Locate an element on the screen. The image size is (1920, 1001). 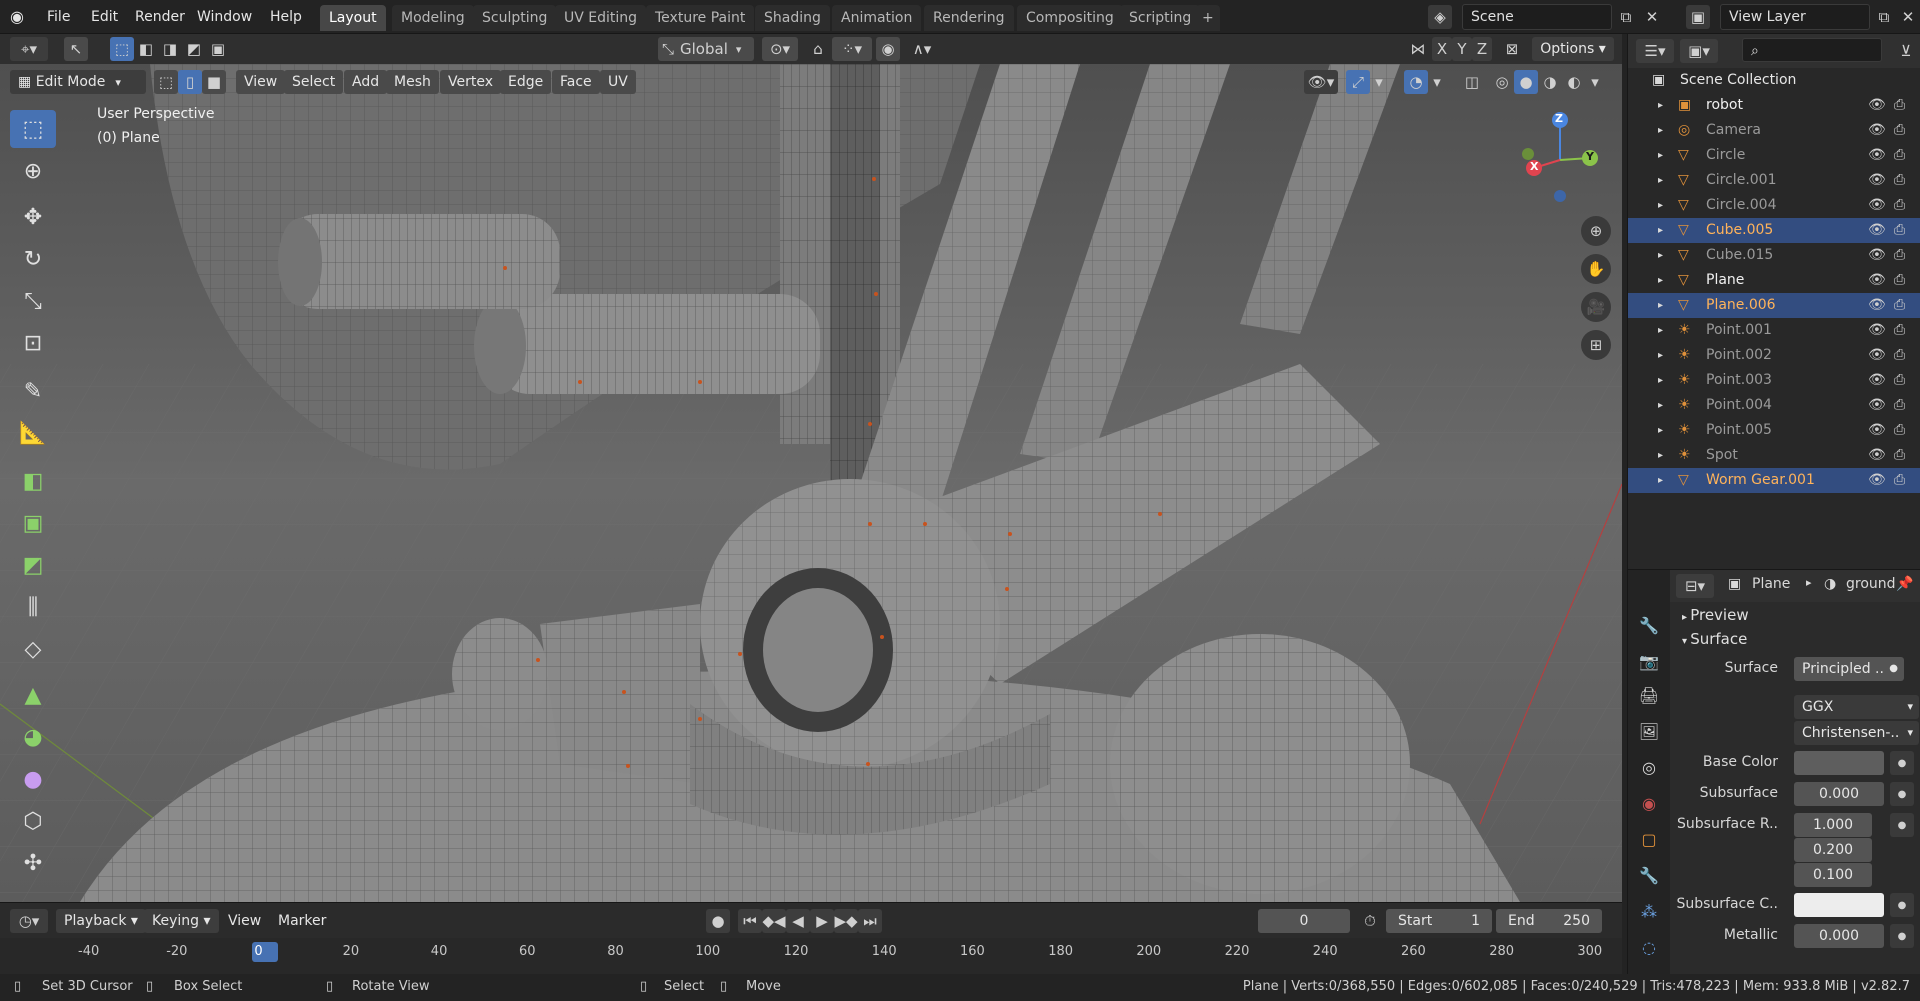
visibility-icon: 👁▾ is located at coordinates (1321, 82).